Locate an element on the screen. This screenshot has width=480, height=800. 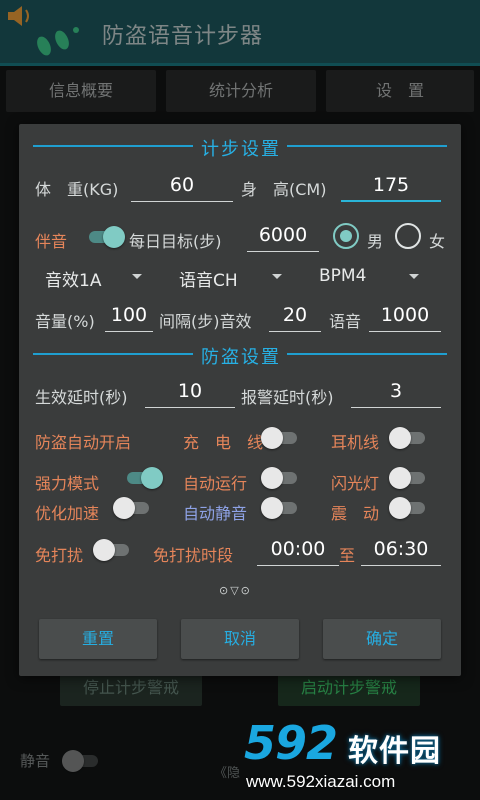
dnd-toggle is located at coordinates (112, 550).